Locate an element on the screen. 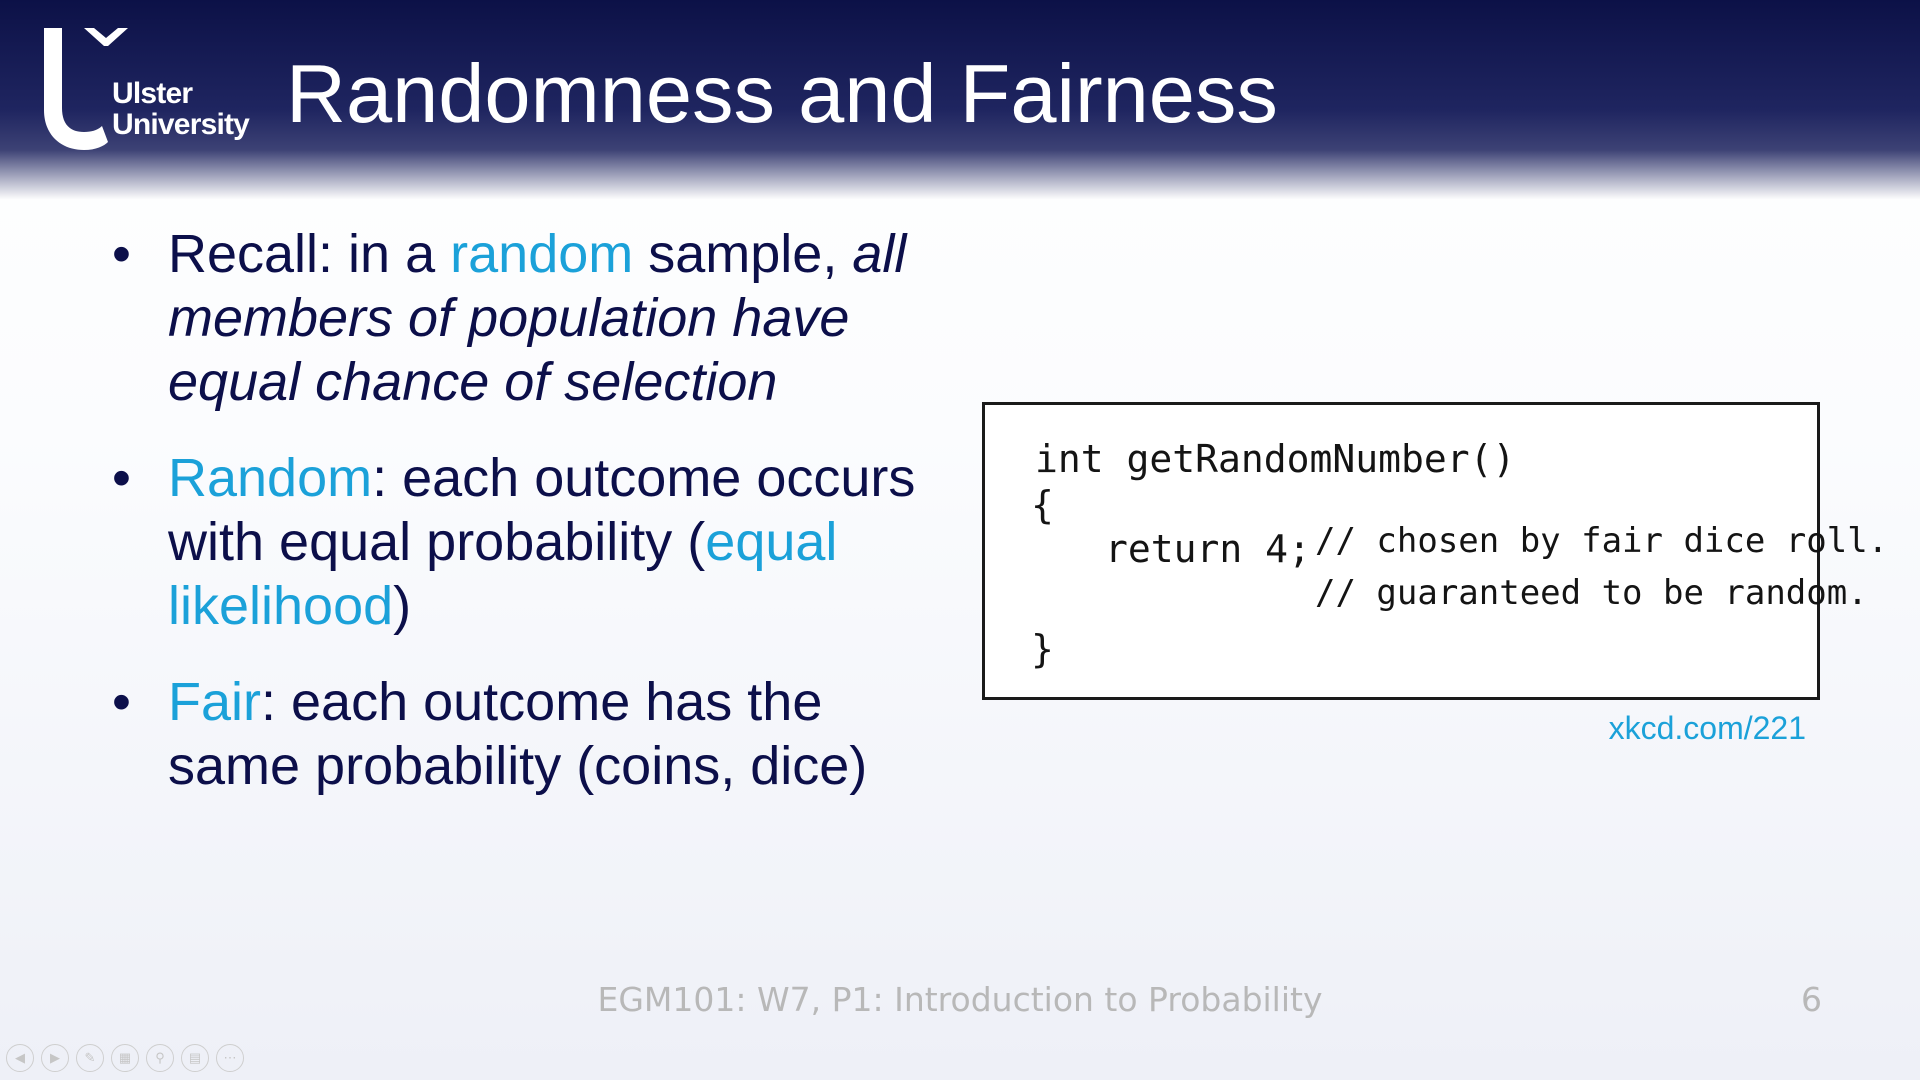 This screenshot has height=1080, width=1920. comic-close-brace: } is located at coordinates (1042, 649).